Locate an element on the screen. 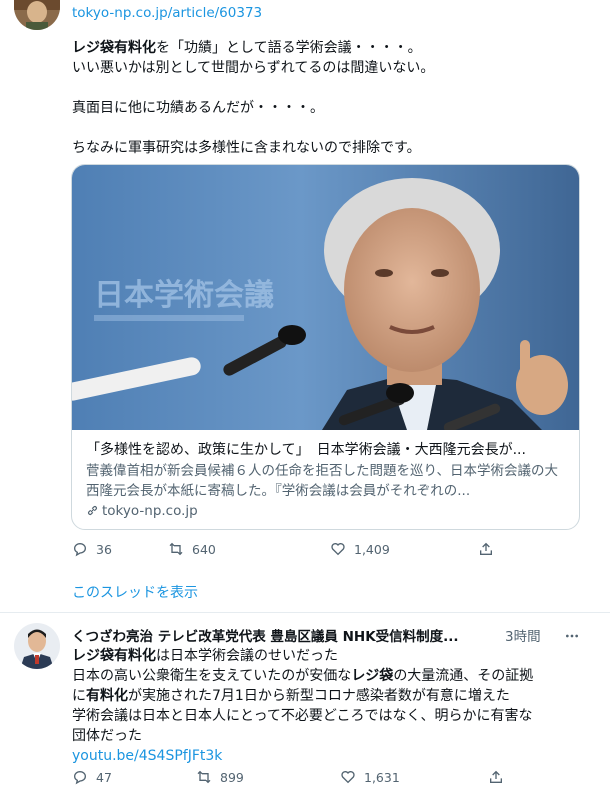  divider is located at coordinates (305, 612).